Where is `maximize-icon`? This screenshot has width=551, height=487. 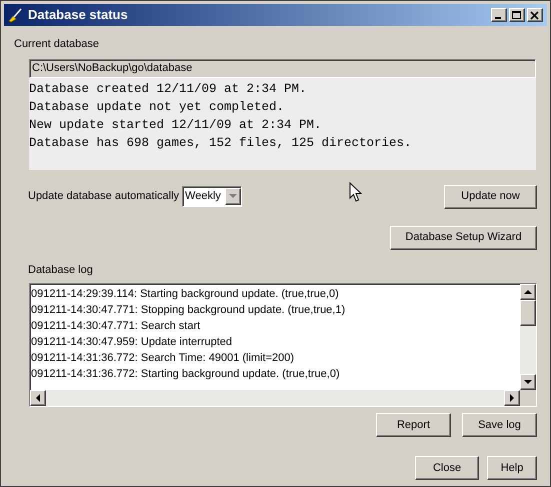 maximize-icon is located at coordinates (517, 15).